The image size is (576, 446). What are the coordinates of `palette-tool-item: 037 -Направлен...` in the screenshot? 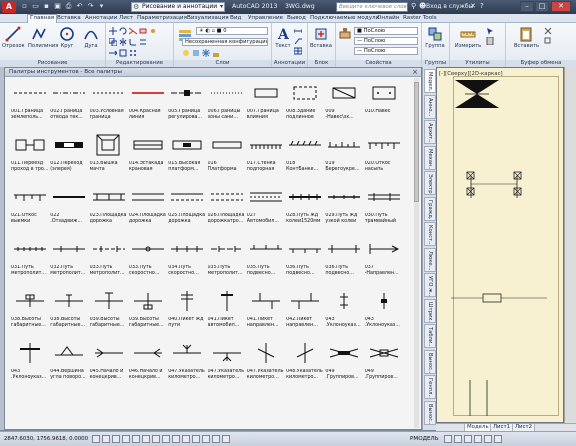 It's located at (384, 262).